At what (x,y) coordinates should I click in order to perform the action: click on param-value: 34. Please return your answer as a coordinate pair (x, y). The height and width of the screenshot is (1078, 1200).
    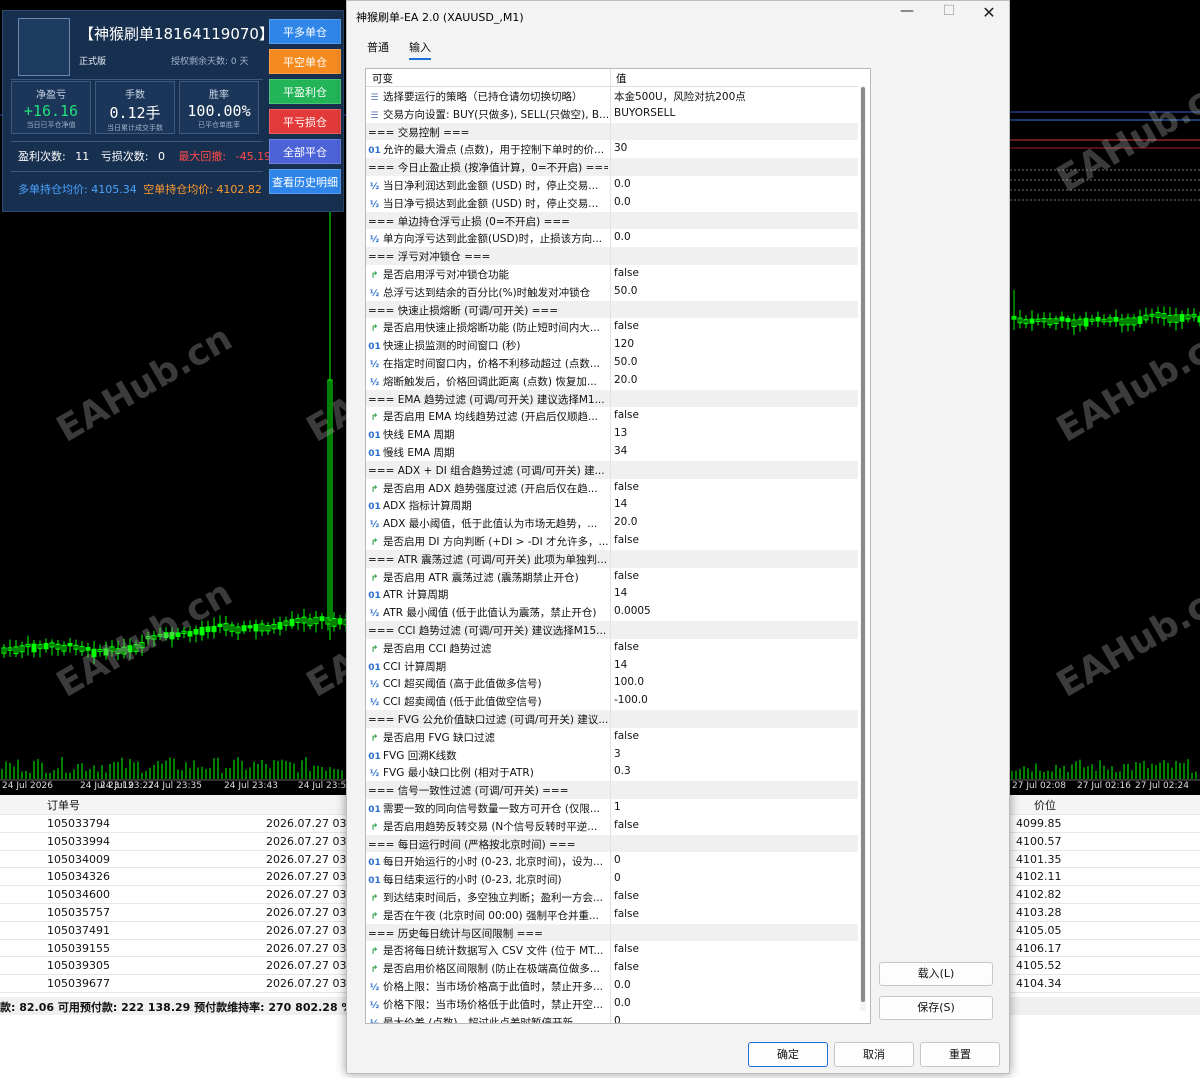
    Looking at the image, I should click on (734, 451).